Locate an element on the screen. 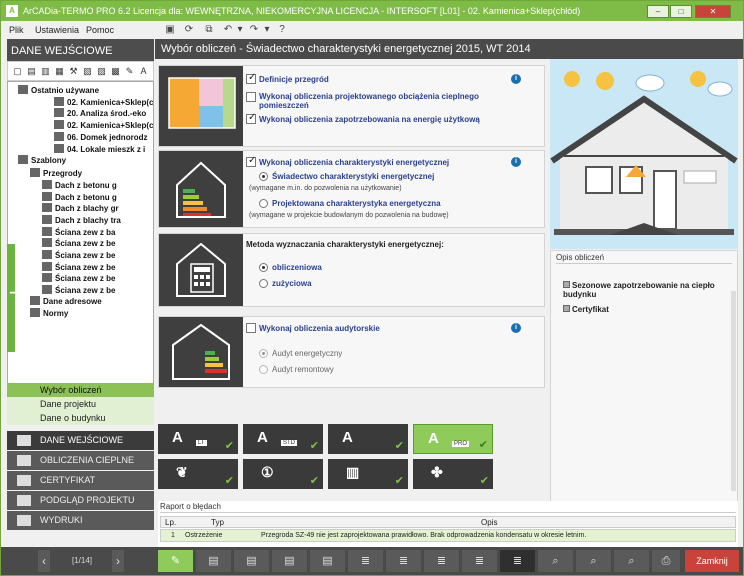 The width and height of the screenshot is (744, 576). checkbox-audyt is located at coordinates (251, 328).